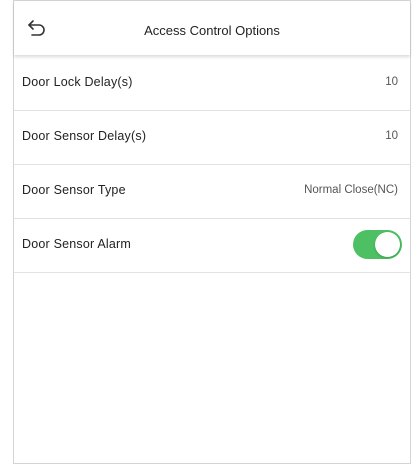 The height and width of the screenshot is (470, 416). Describe the element at coordinates (212, 84) in the screenshot. I see `setting-door-lock-delay: Door Lock Delay(s) 10` at that location.